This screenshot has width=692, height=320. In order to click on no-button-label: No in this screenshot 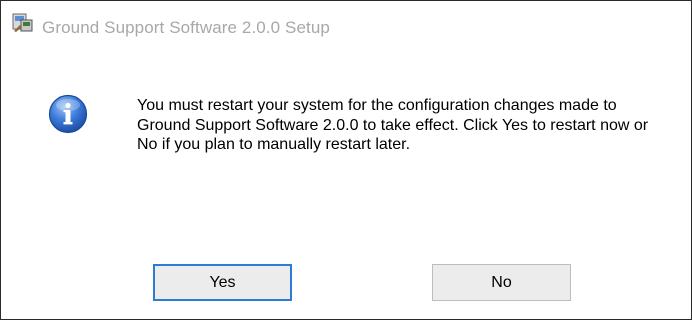, I will do `click(501, 282)`.